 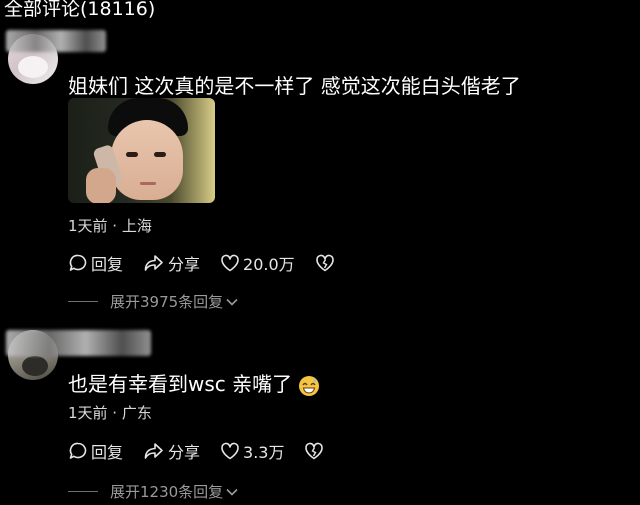 I want to click on comment-image, so click(x=141, y=150).